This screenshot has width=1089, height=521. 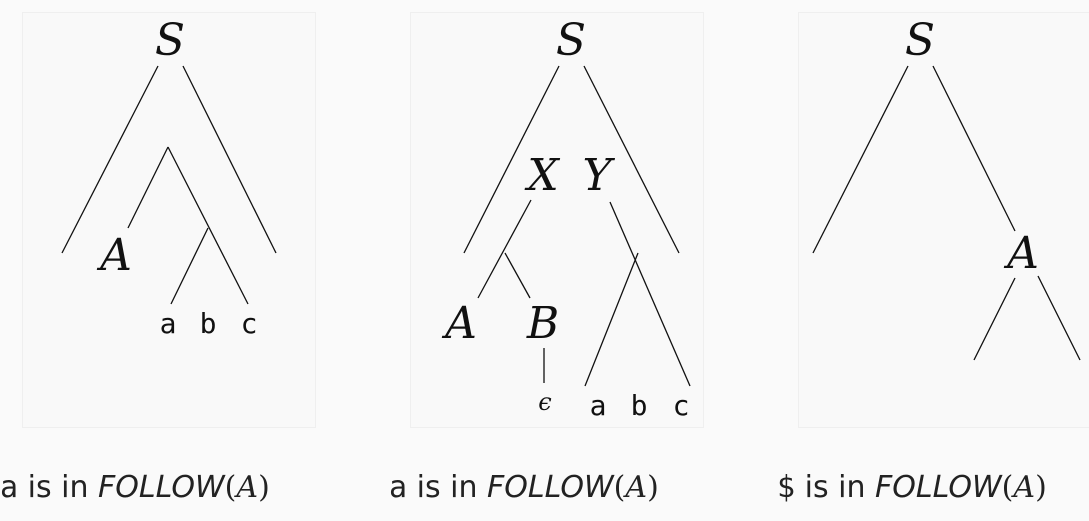 What do you see at coordinates (786, 487) in the screenshot?
I see `caption-symbol: $` at bounding box center [786, 487].